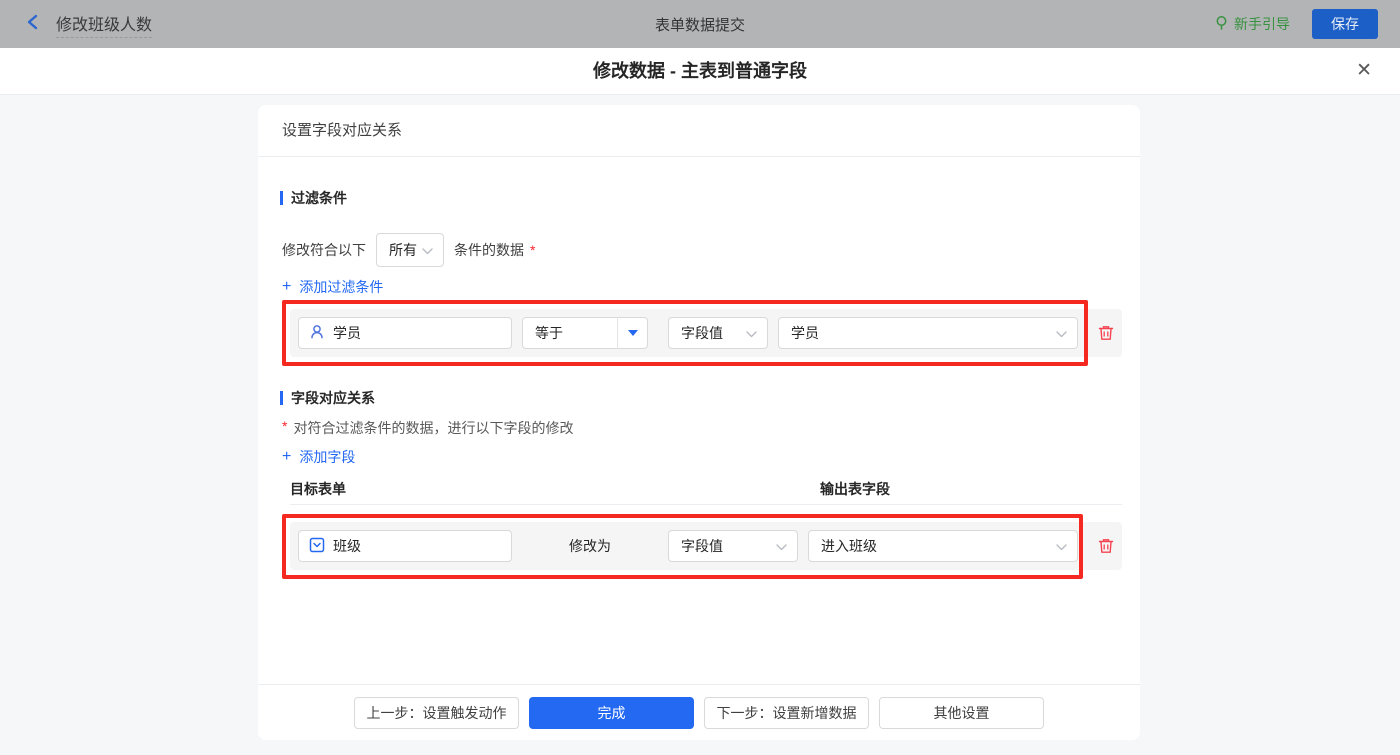 The height and width of the screenshot is (755, 1400). What do you see at coordinates (318, 489) in the screenshot?
I see `column-target-form: 目标表单` at bounding box center [318, 489].